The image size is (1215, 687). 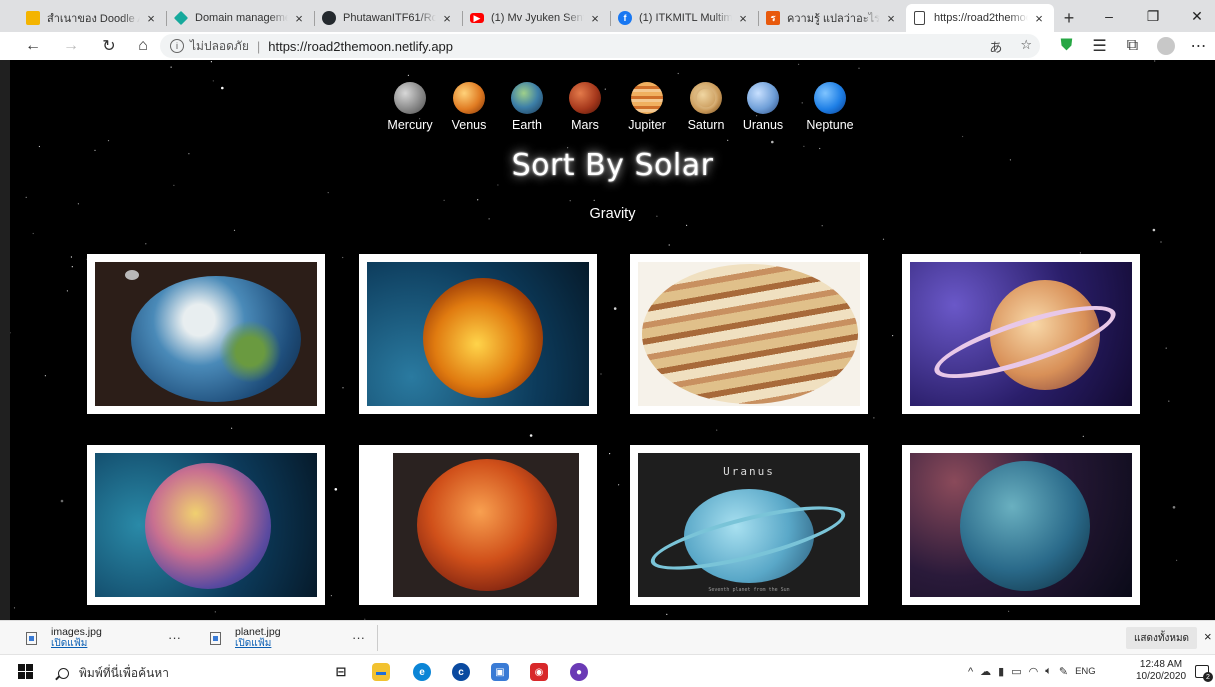 I want to click on taskbar-clock: 12:48 AM 10/20/2020, so click(x=1161, y=671).